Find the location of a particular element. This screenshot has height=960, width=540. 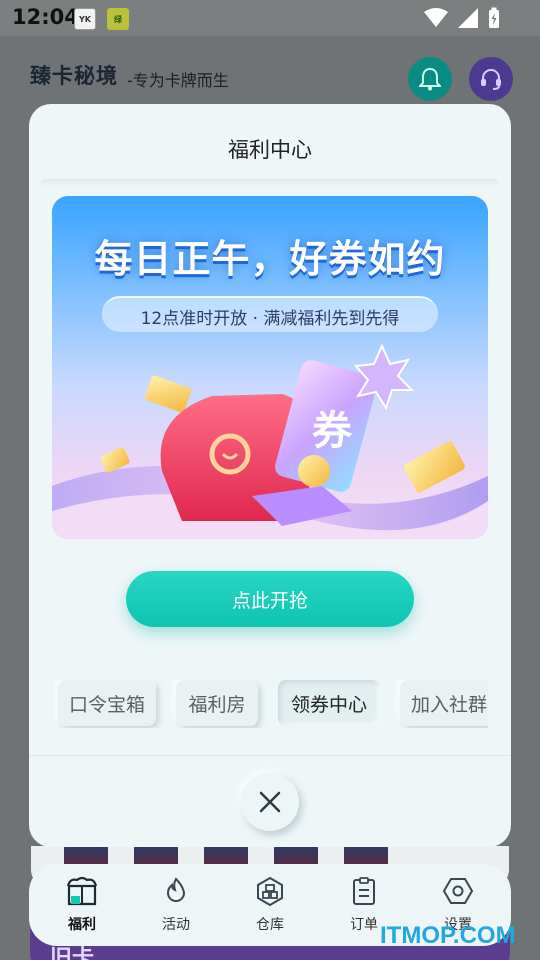

tab-join-community: 加入社群 is located at coordinates (444, 703).